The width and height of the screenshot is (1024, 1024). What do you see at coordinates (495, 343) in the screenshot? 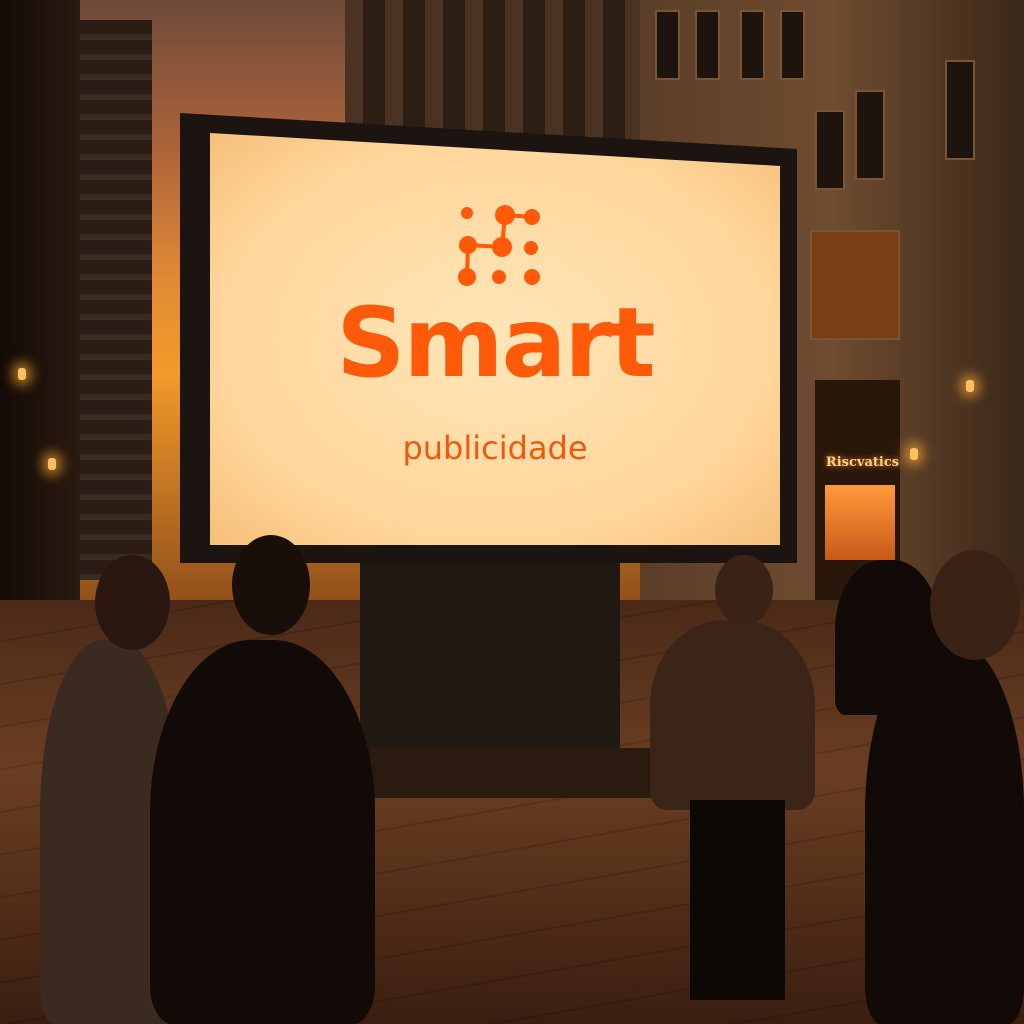
I see `brand-name: Smart` at bounding box center [495, 343].